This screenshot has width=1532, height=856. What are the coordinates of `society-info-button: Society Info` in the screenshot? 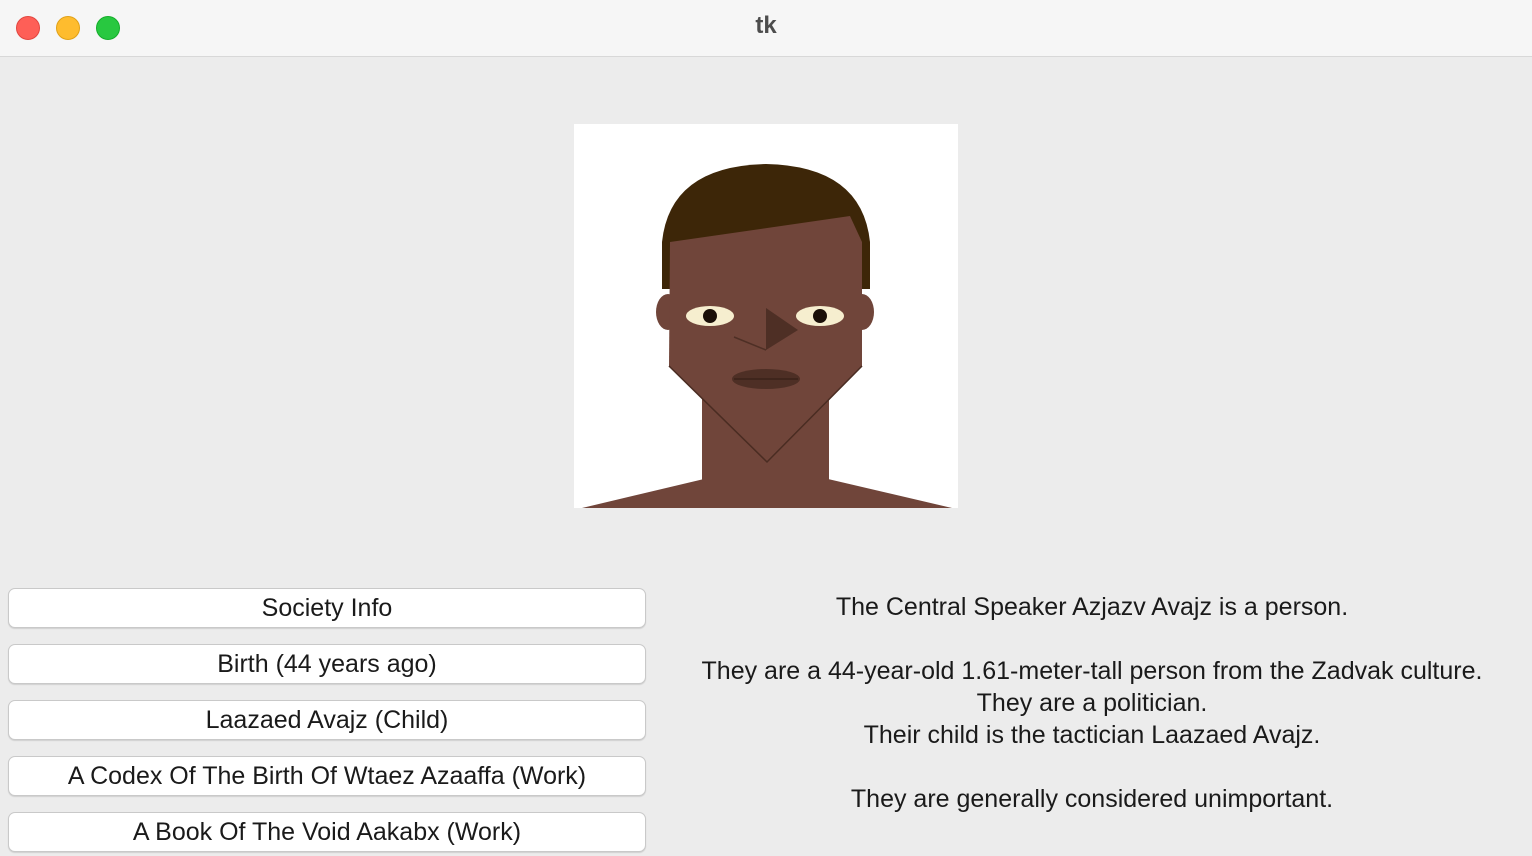 It's located at (327, 608).